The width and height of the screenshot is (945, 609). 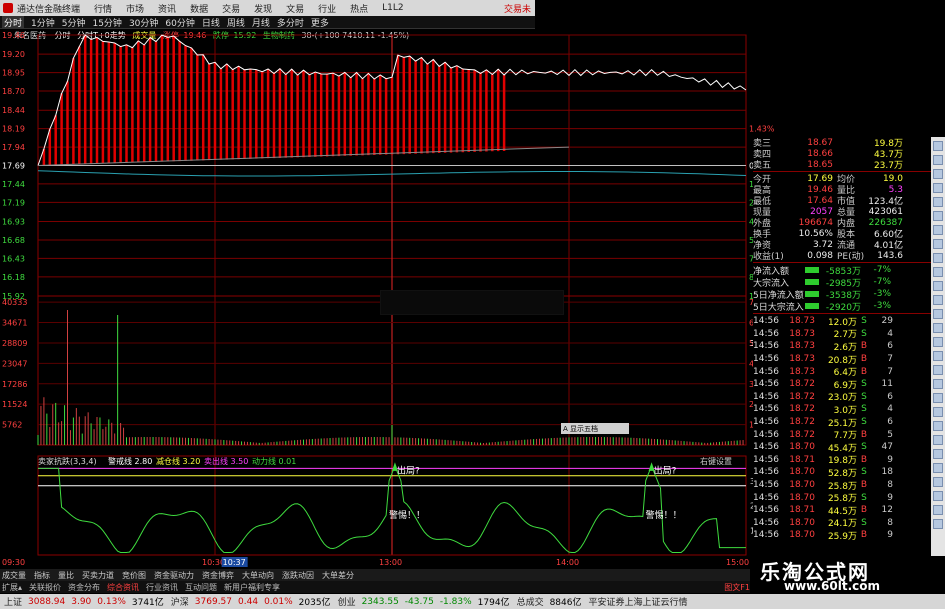 I want to click on tick-row: 14:56 18.70 24.1万 S 8, so click(x=842, y=523).